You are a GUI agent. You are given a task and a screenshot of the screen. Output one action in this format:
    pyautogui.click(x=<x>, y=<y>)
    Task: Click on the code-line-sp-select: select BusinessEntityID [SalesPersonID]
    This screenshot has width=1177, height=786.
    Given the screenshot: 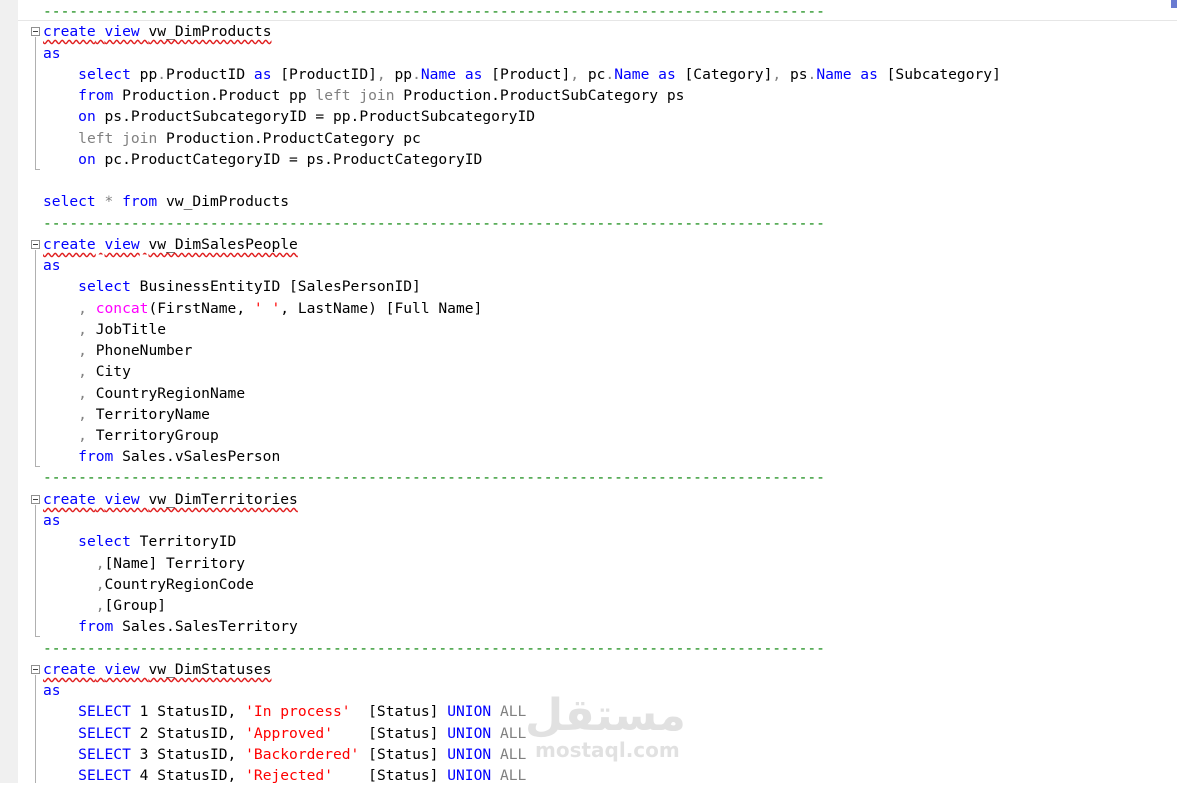 What is the action you would take?
    pyautogui.click(x=249, y=286)
    